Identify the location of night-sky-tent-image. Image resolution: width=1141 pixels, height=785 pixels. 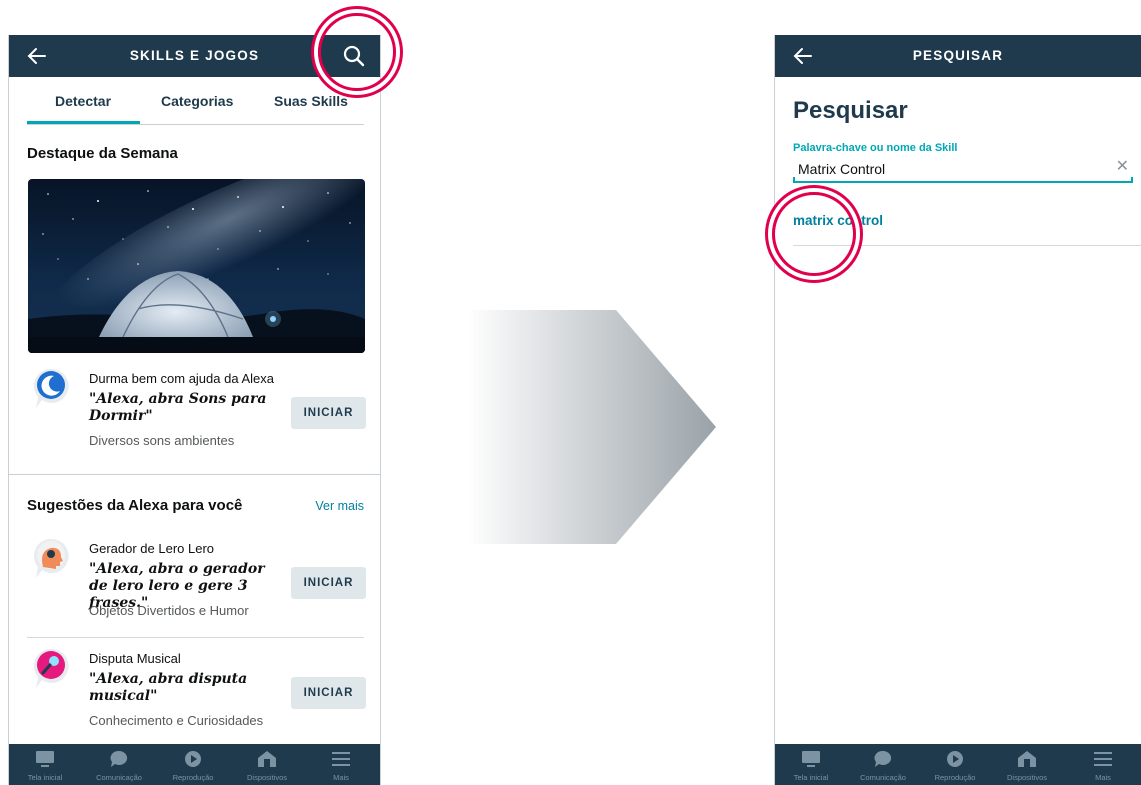
(196, 266).